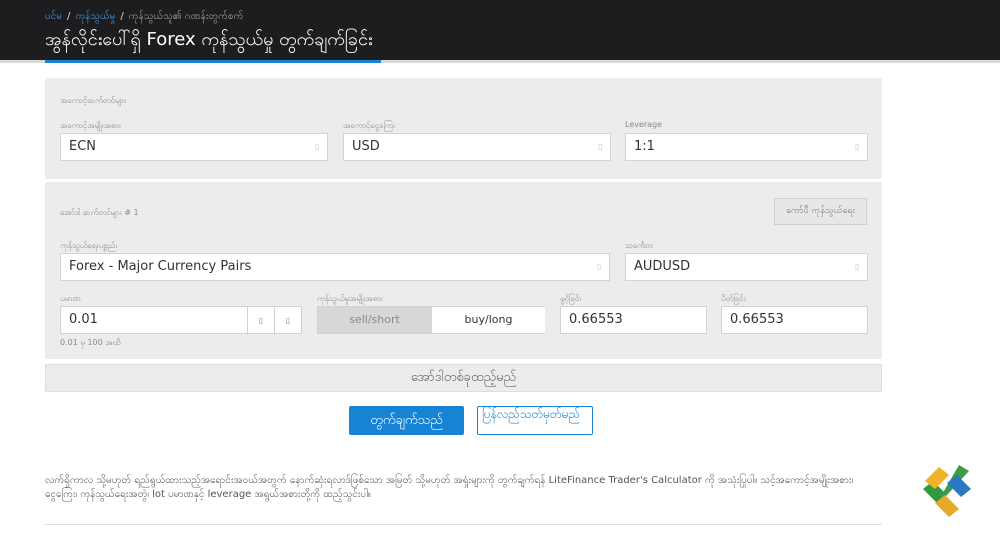 The height and width of the screenshot is (545, 1000). Describe the element at coordinates (644, 124) in the screenshot. I see `leverage-label: Leverage` at that location.